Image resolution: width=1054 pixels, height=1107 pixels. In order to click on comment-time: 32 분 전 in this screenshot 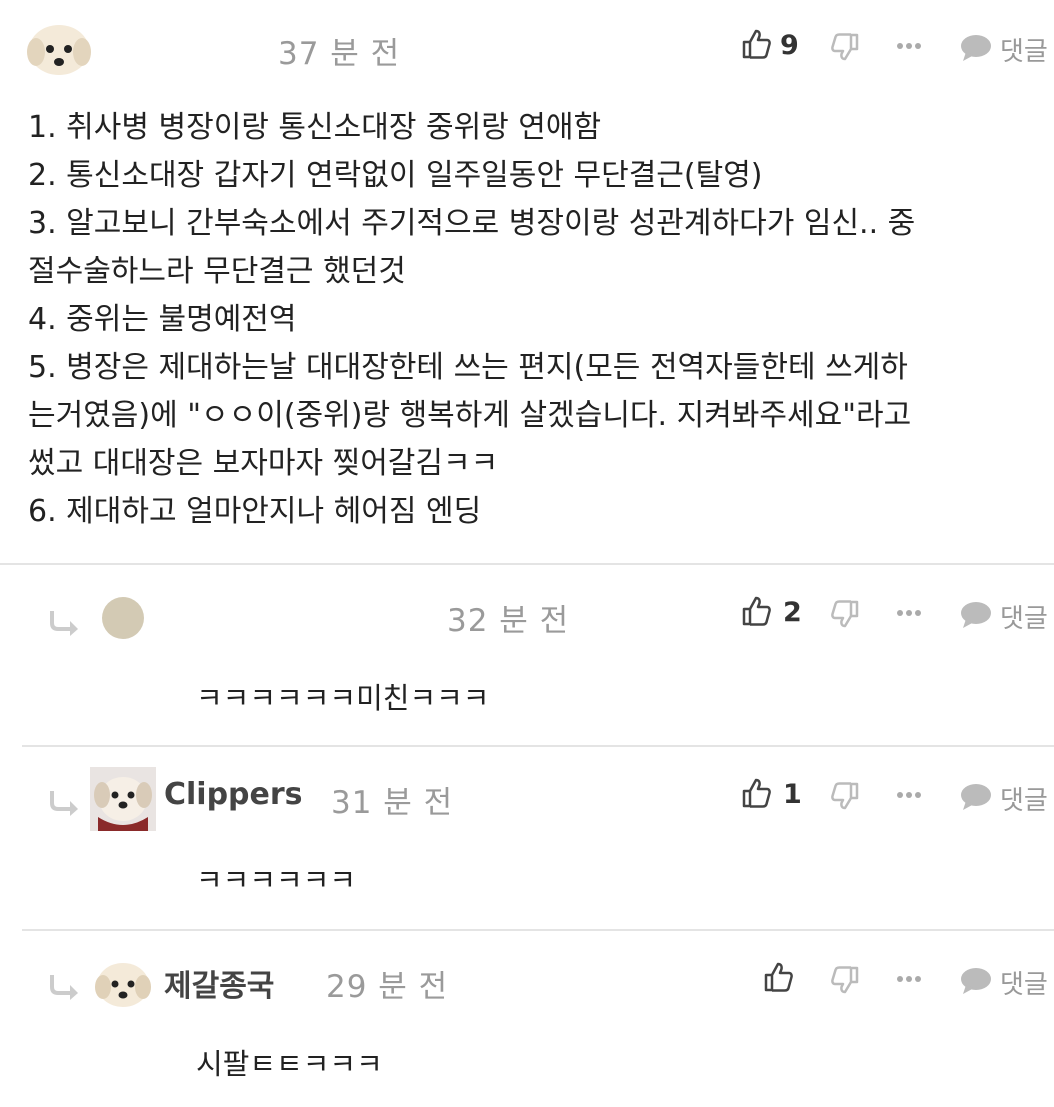, I will do `click(508, 621)`.